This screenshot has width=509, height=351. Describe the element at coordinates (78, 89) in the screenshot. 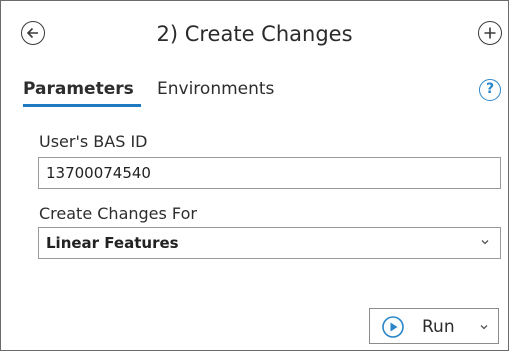

I see `tab-parameters: Parameters` at that location.